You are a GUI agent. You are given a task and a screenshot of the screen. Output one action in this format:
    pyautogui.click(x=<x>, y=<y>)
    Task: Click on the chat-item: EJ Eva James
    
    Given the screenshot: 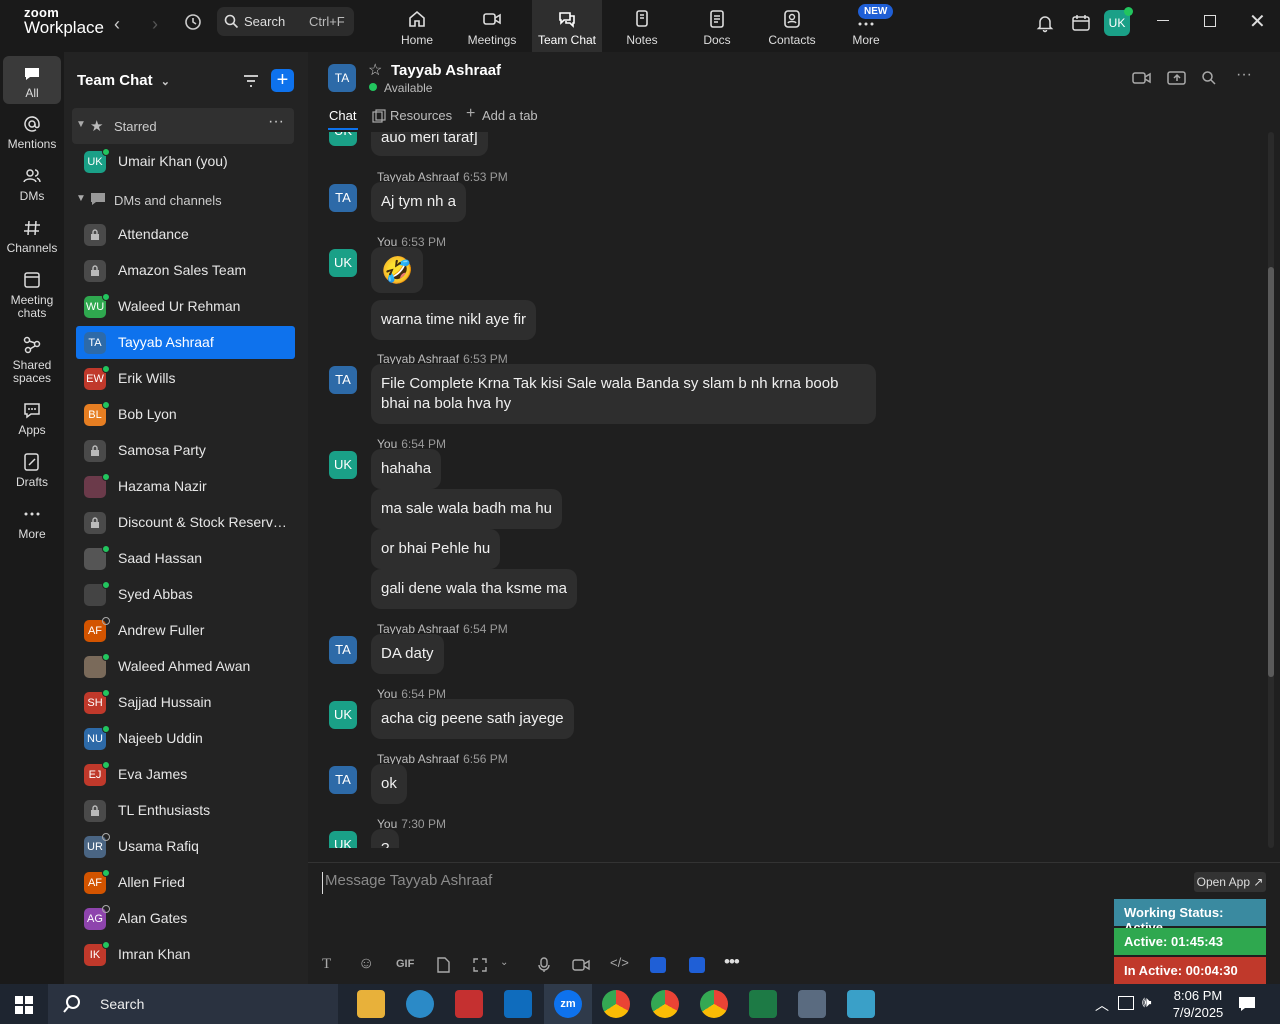 What is the action you would take?
    pyautogui.click(x=185, y=774)
    